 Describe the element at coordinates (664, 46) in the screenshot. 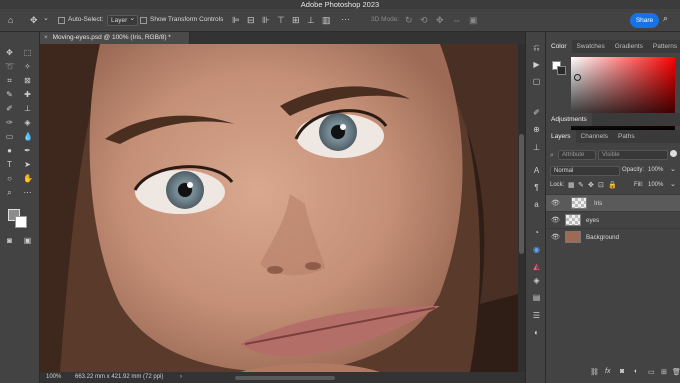

I see `tab-patterns: Patterns` at that location.